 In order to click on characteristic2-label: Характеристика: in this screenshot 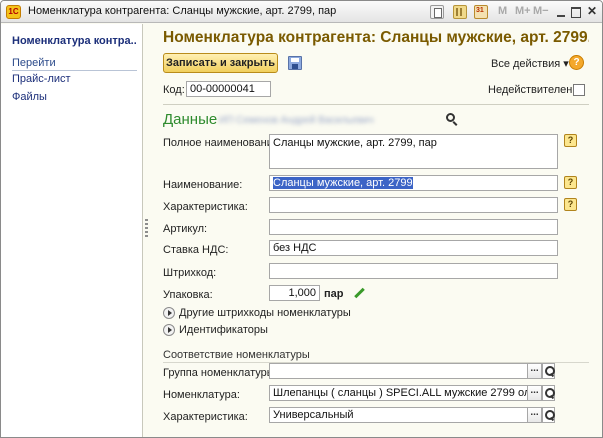, I will do `click(205, 417)`.